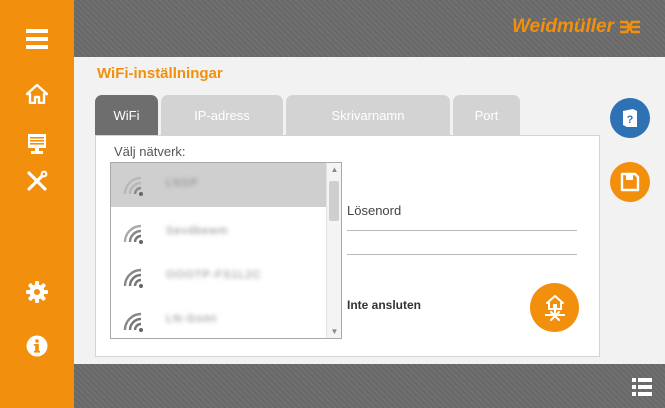 This screenshot has width=665, height=408. What do you see at coordinates (214, 275) in the screenshot?
I see `network-ssid: OOOTP-FS1L2C` at bounding box center [214, 275].